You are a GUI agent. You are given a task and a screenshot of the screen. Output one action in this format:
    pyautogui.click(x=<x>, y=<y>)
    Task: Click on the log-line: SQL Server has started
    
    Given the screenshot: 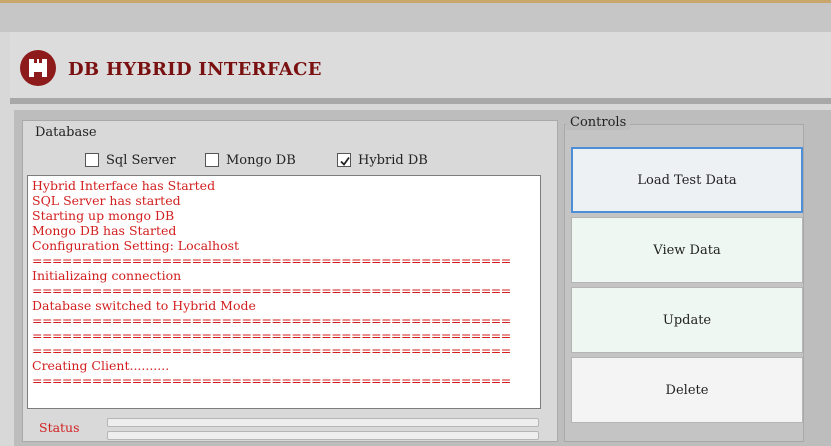 What is the action you would take?
    pyautogui.click(x=106, y=200)
    